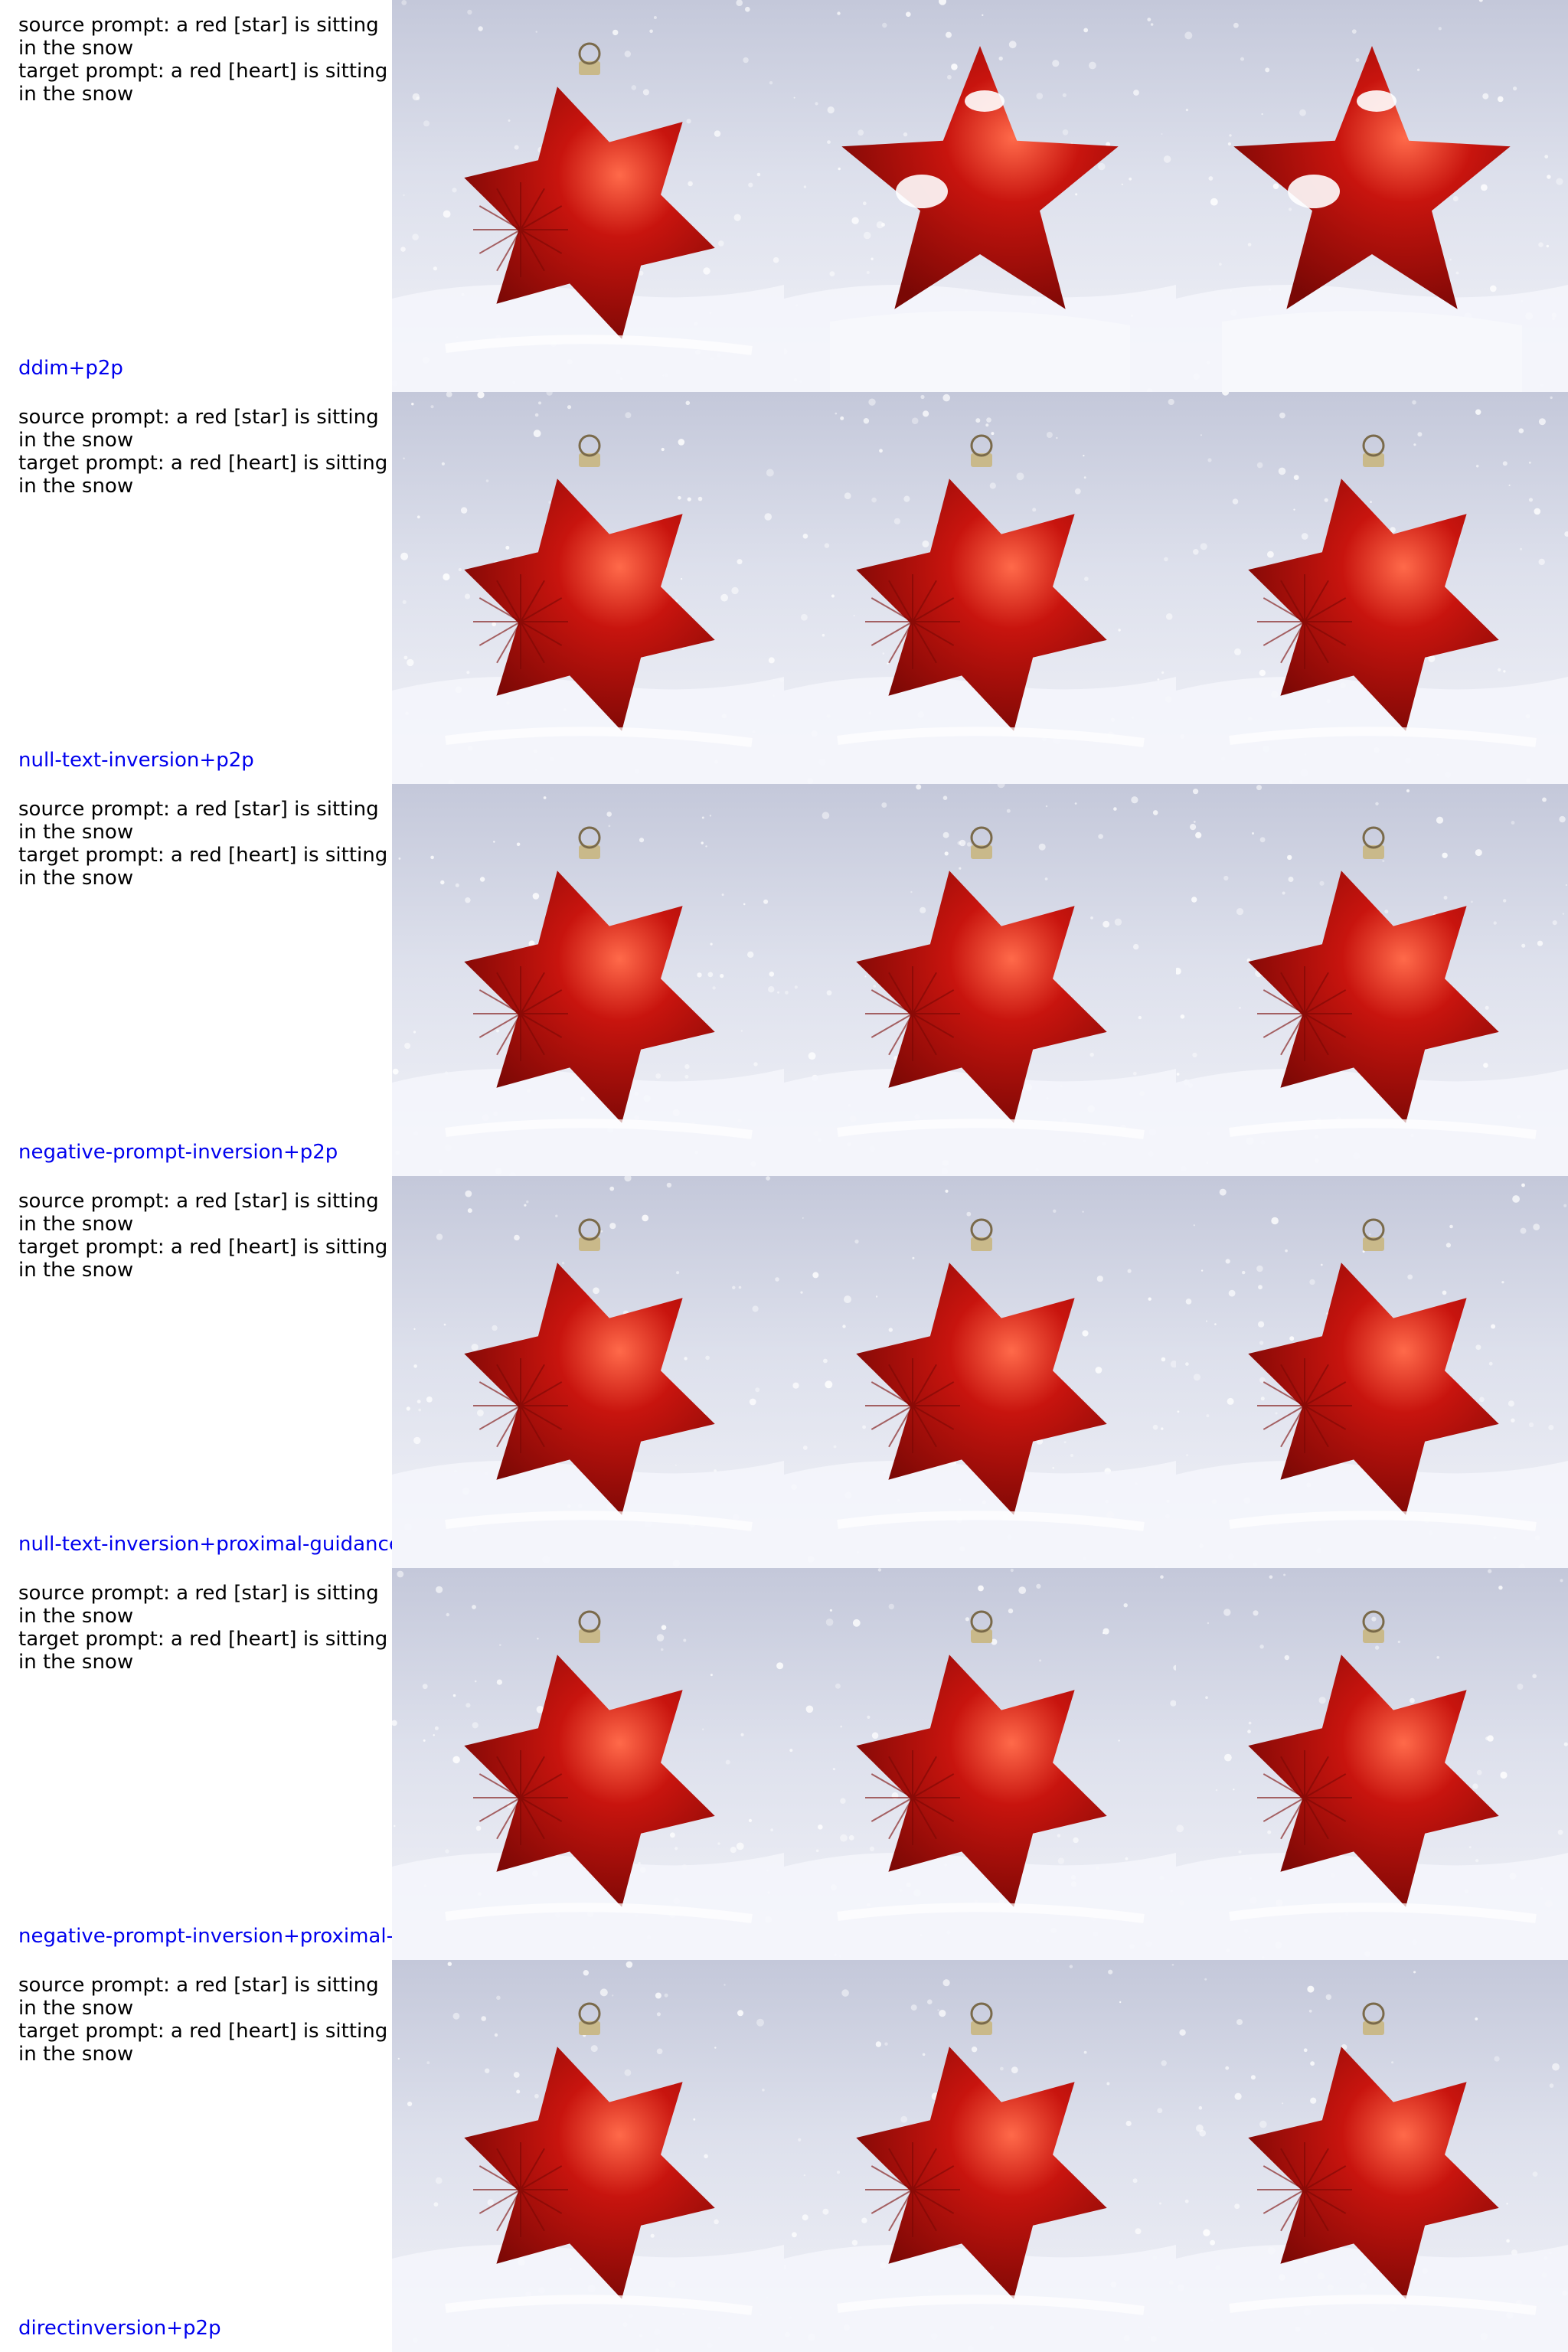 This screenshot has height=2352, width=1568. Describe the element at coordinates (205, 1544) in the screenshot. I see `method-label: null-text-inversion+proximal-guidance` at that location.